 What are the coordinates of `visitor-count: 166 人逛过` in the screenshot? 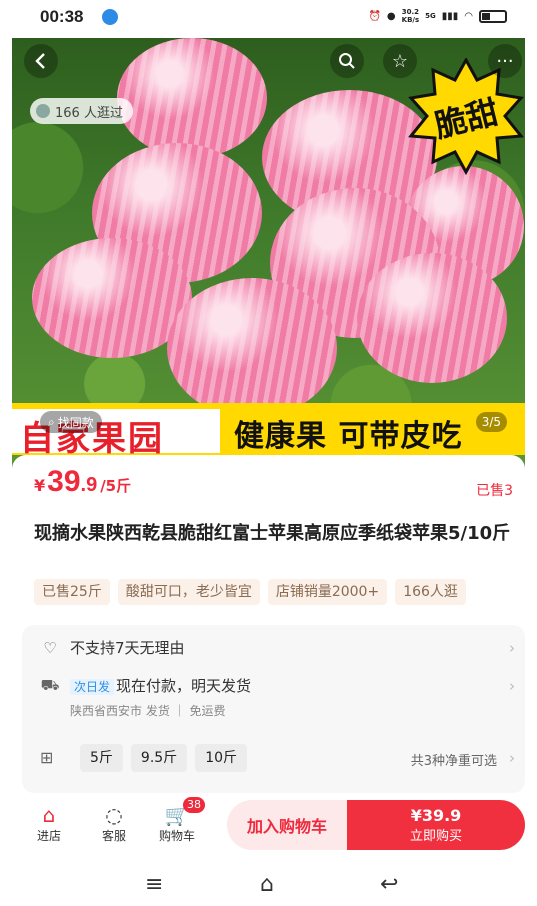 It's located at (81, 111).